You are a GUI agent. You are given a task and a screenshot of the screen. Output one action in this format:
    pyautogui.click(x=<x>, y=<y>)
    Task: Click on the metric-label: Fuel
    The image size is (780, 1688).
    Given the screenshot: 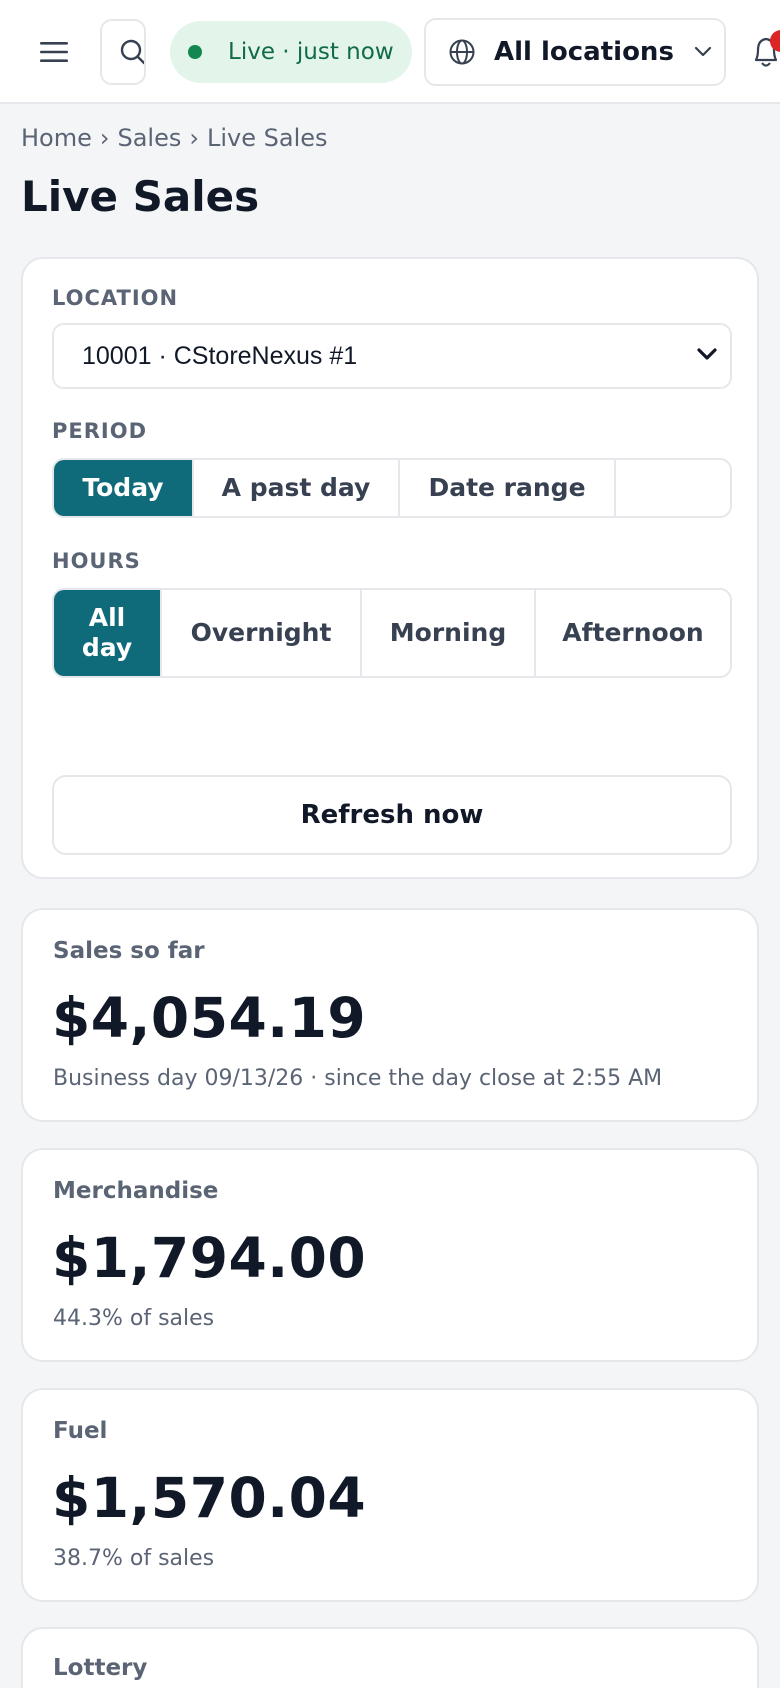 What is the action you would take?
    pyautogui.click(x=80, y=1431)
    